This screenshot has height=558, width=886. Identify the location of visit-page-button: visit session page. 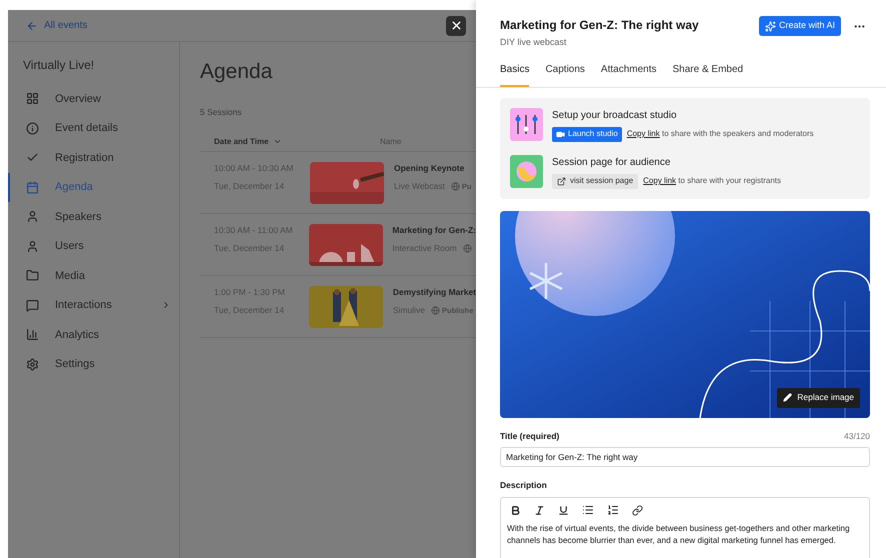
(595, 181).